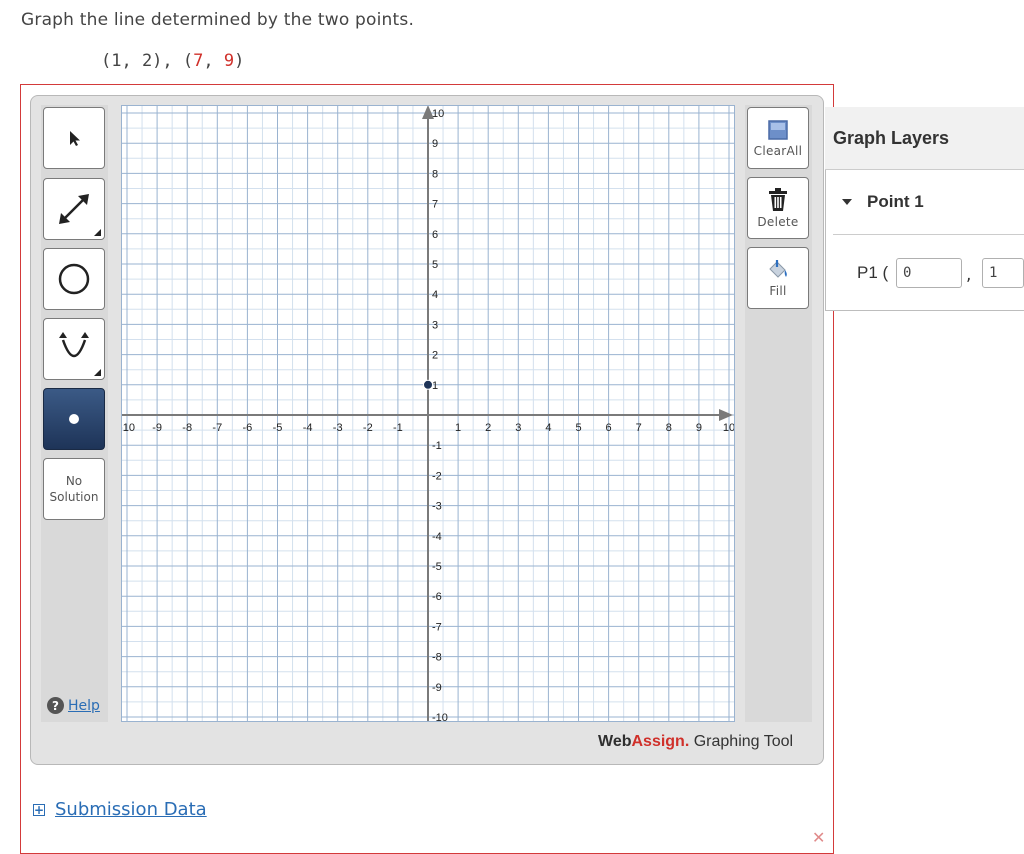  Describe the element at coordinates (435, 144) in the screenshot. I see `y-tick-label: 9` at that location.